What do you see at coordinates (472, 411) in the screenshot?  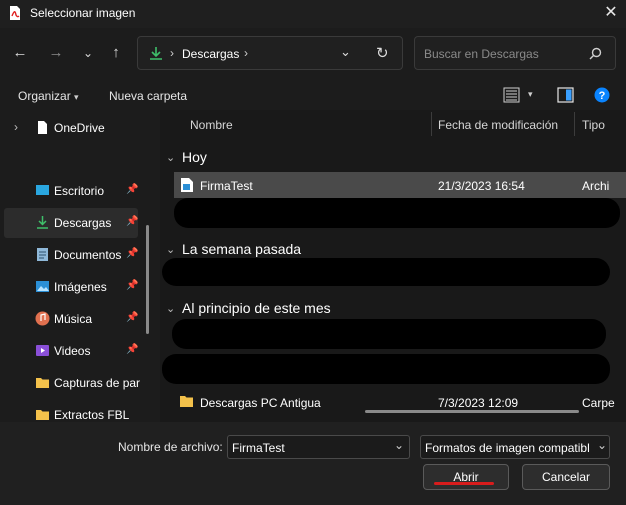 I see `horizontal-scrollbar` at bounding box center [472, 411].